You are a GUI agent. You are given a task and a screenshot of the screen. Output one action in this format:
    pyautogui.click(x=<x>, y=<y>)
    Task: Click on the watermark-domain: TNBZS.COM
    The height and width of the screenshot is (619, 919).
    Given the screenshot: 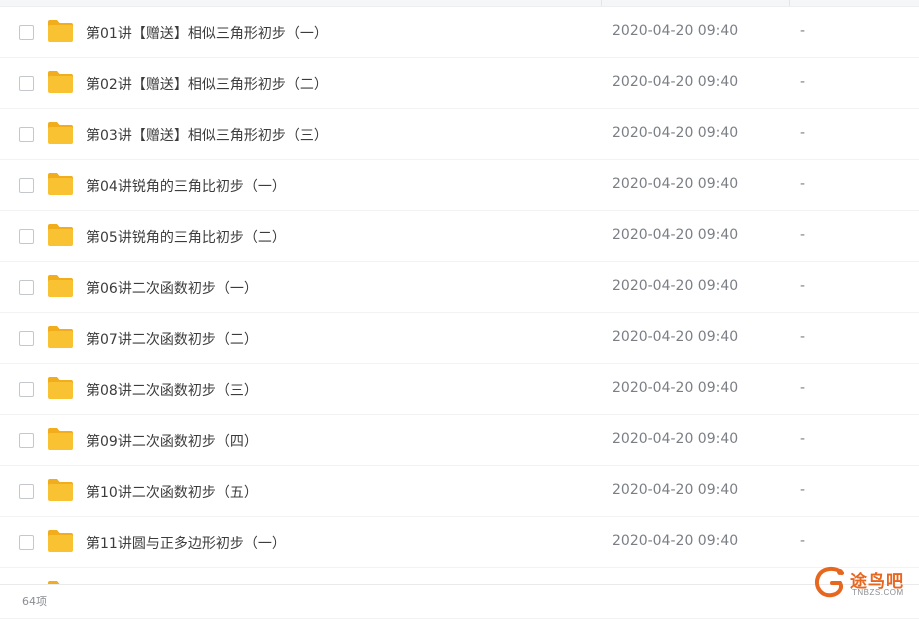 What is the action you would take?
    pyautogui.click(x=878, y=592)
    